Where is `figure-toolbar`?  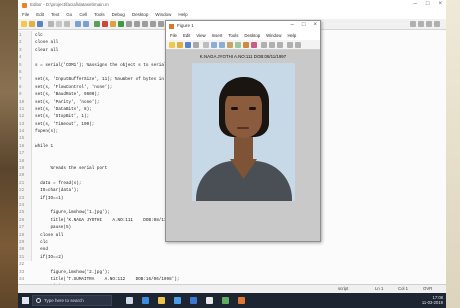 figure-toolbar is located at coordinates (243, 45).